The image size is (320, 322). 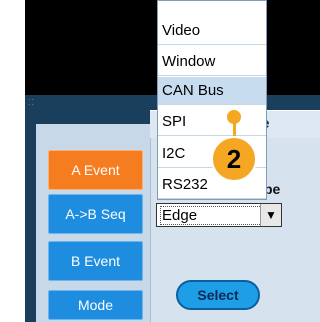 What do you see at coordinates (212, 31) in the screenshot?
I see `menu-item-video: Video` at bounding box center [212, 31].